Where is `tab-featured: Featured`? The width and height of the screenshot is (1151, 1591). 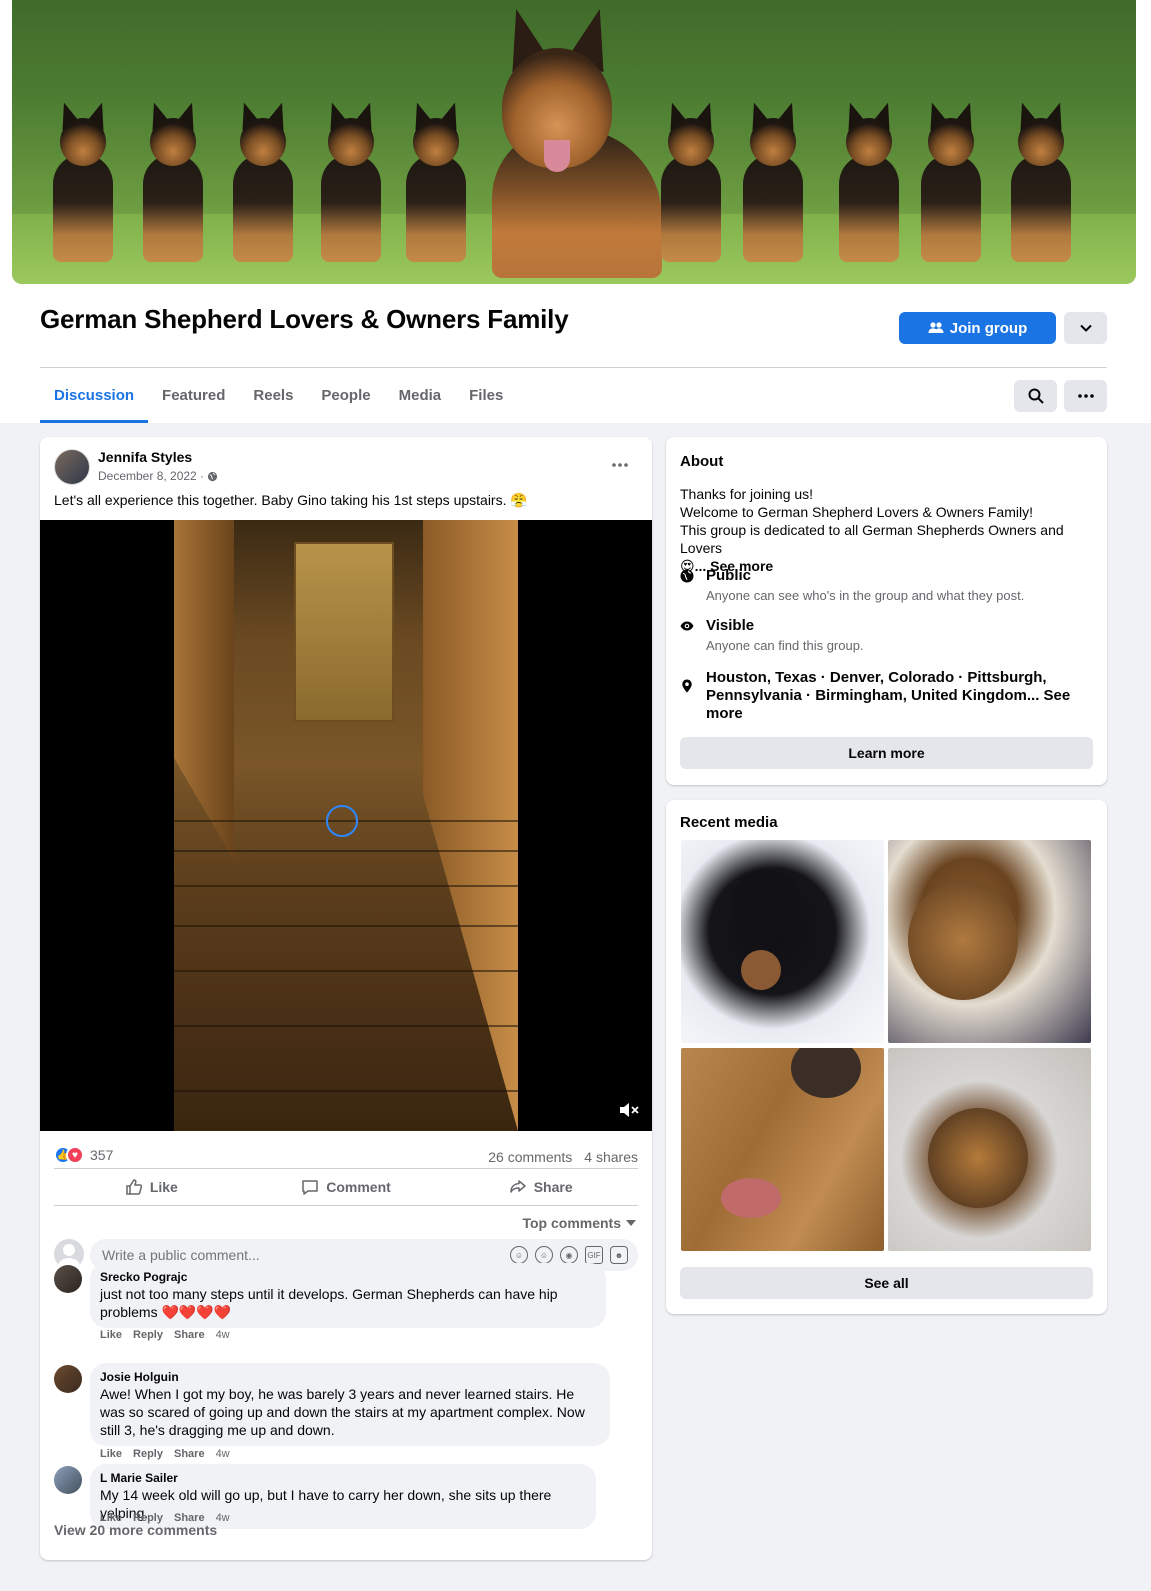
tab-featured: Featured is located at coordinates (193, 397).